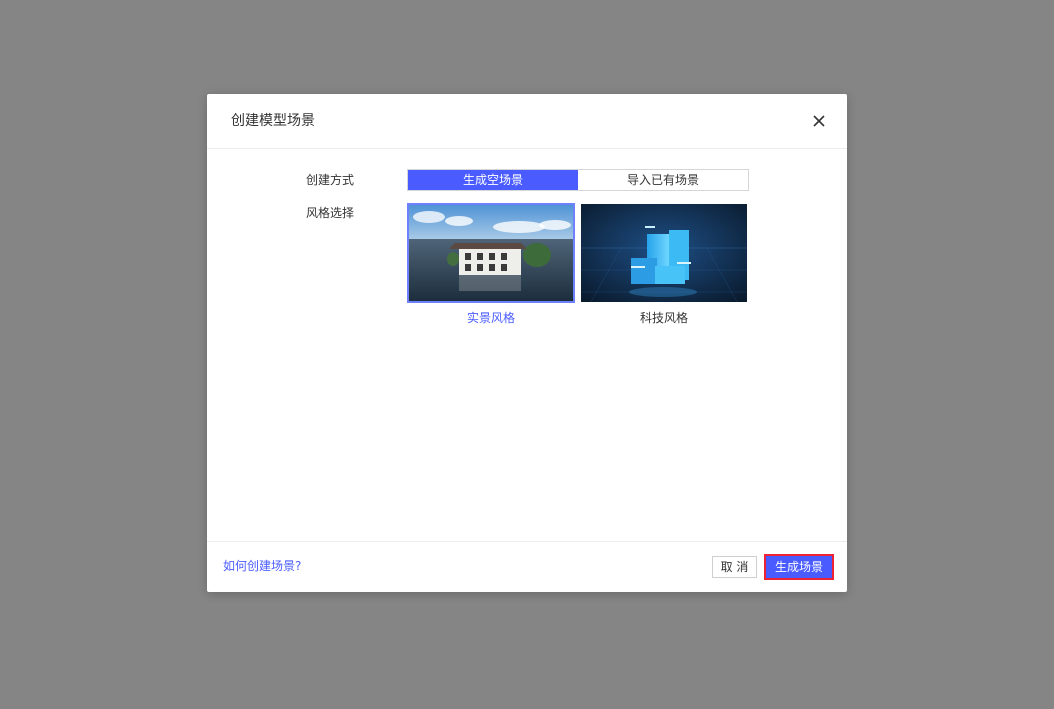 This screenshot has width=1054, height=709. Describe the element at coordinates (330, 213) in the screenshot. I see `style-label: 风格选择` at that location.